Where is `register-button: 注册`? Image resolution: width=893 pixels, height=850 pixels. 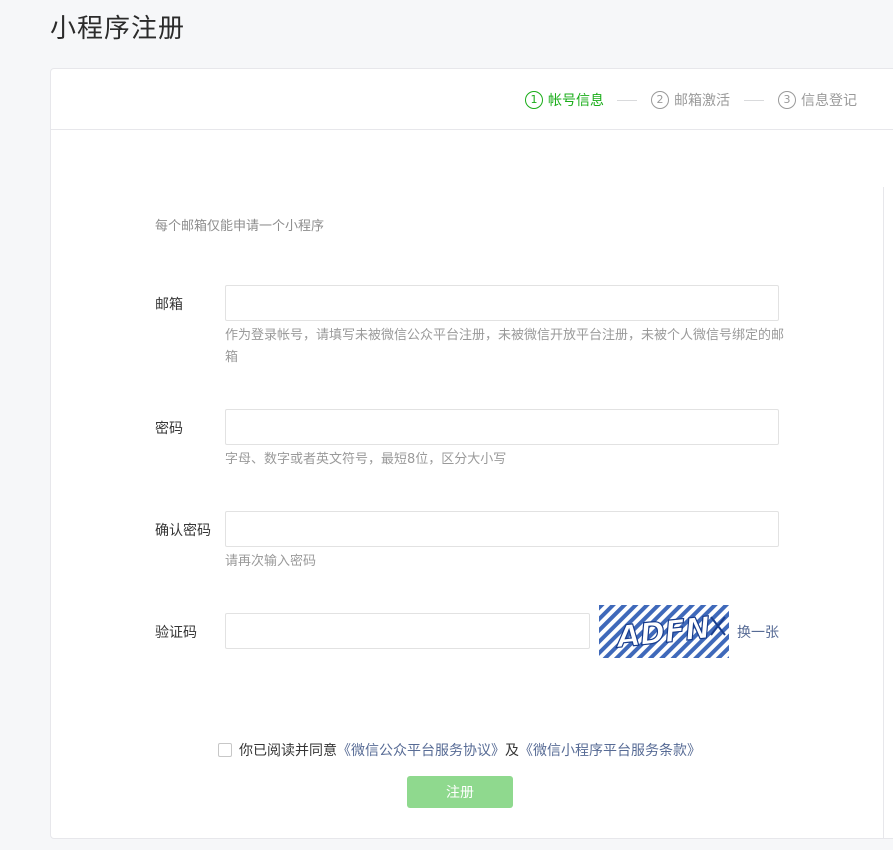 register-button: 注册 is located at coordinates (460, 792).